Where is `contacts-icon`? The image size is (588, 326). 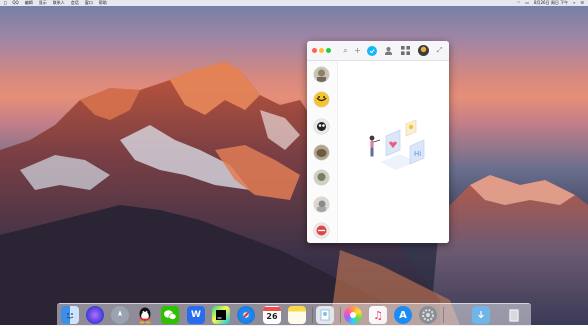
contacts-icon is located at coordinates (388, 50).